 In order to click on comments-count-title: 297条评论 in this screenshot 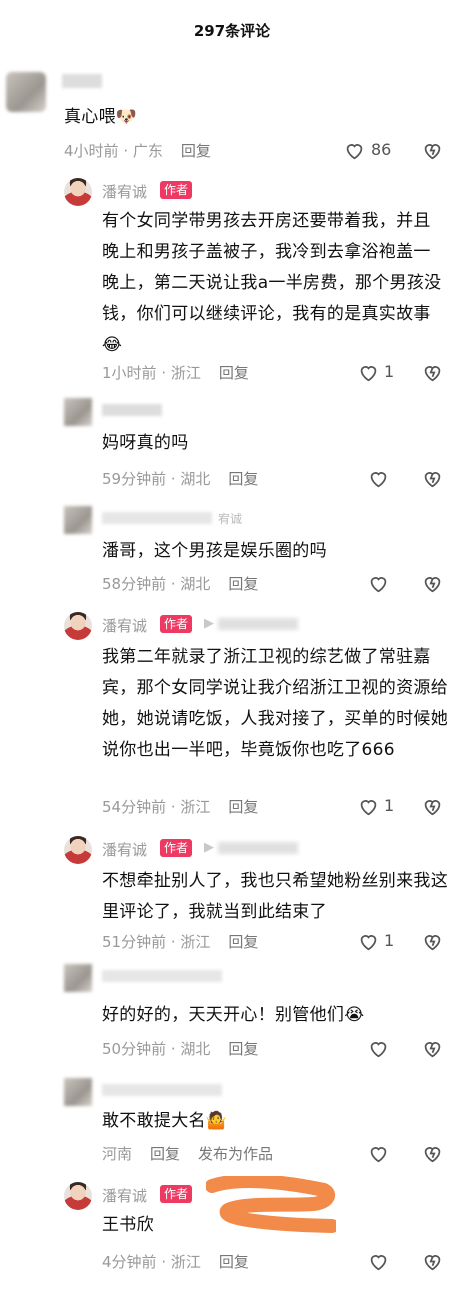, I will do `click(232, 31)`.